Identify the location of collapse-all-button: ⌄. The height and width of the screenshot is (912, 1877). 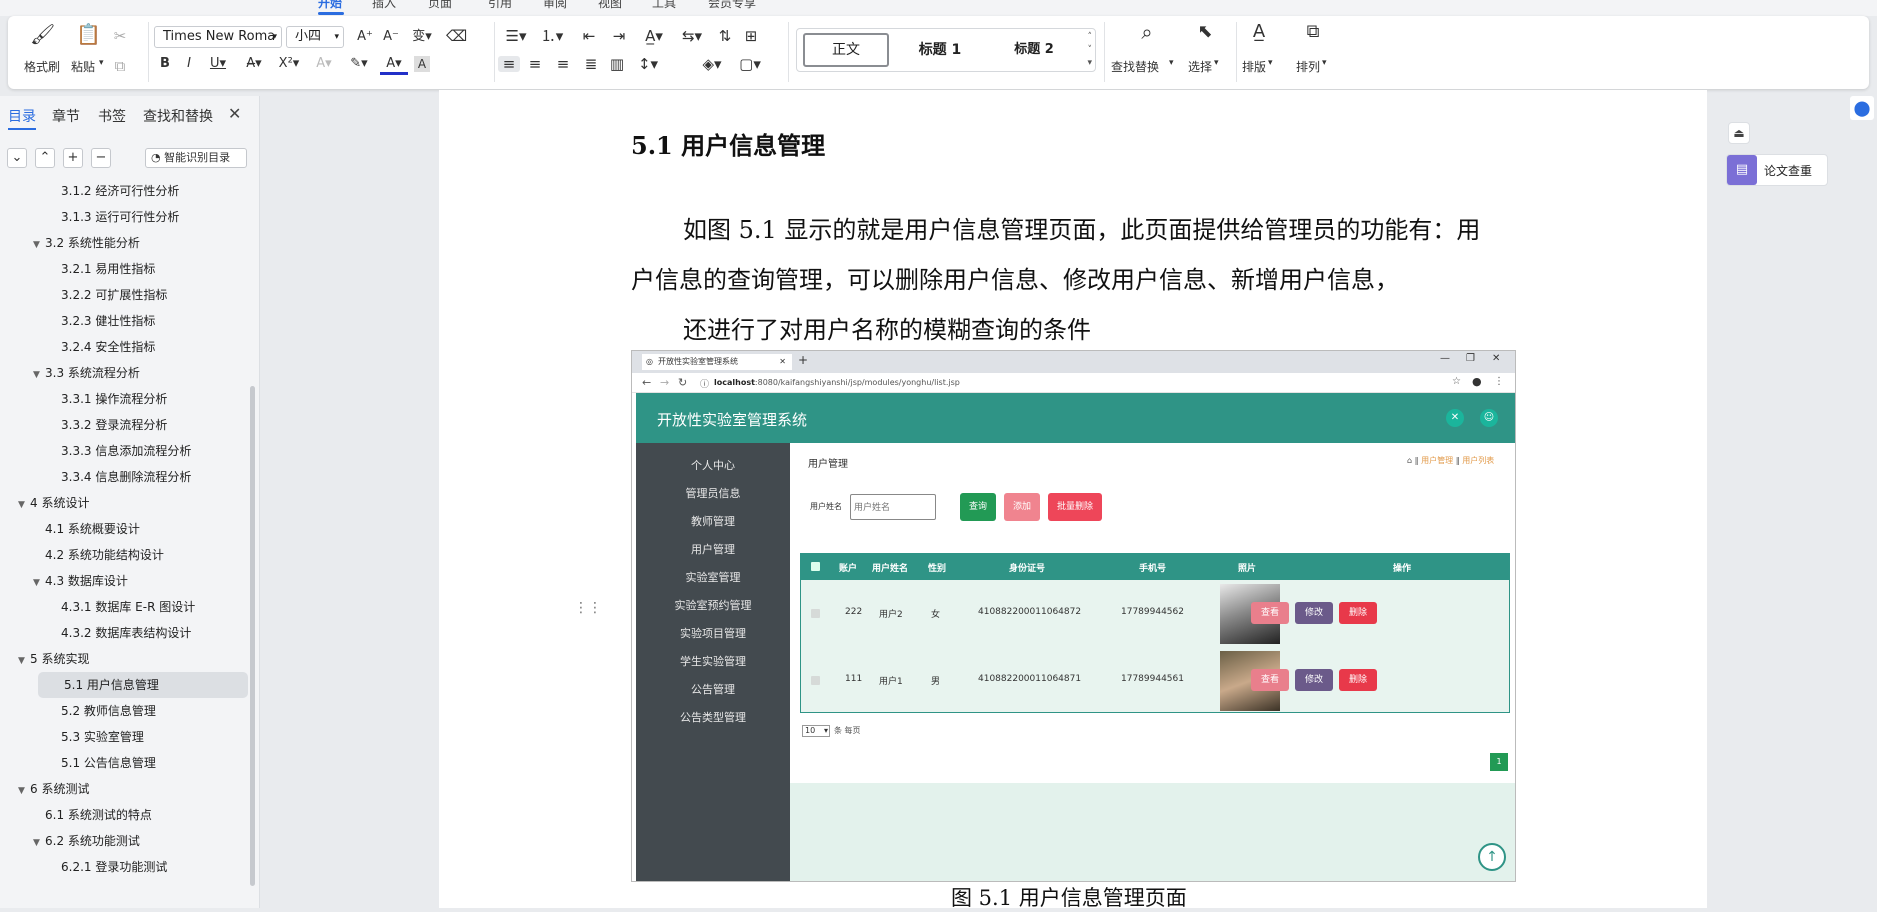
(17, 158).